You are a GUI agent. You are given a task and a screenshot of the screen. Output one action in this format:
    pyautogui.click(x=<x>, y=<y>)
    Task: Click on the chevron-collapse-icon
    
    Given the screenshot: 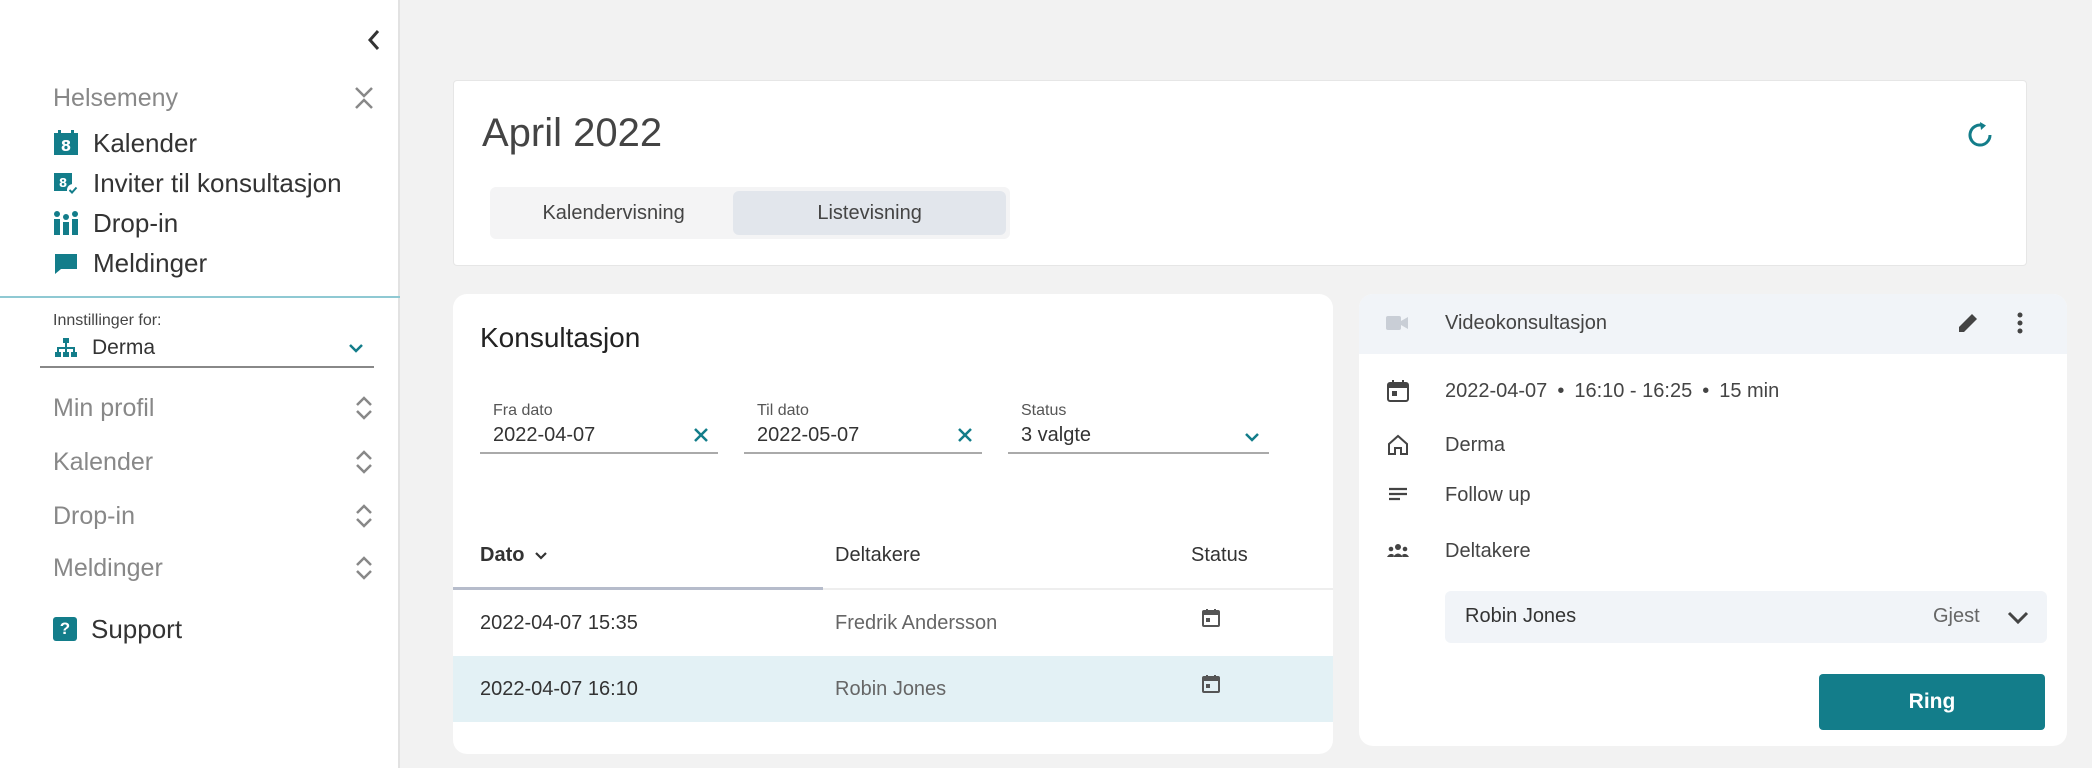 What is the action you would take?
    pyautogui.click(x=364, y=98)
    